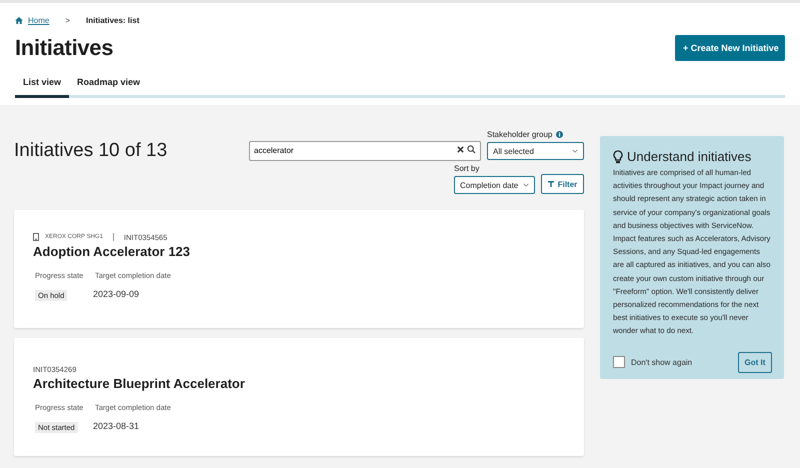  What do you see at coordinates (64, 48) in the screenshot?
I see `page-title: Initiatives` at bounding box center [64, 48].